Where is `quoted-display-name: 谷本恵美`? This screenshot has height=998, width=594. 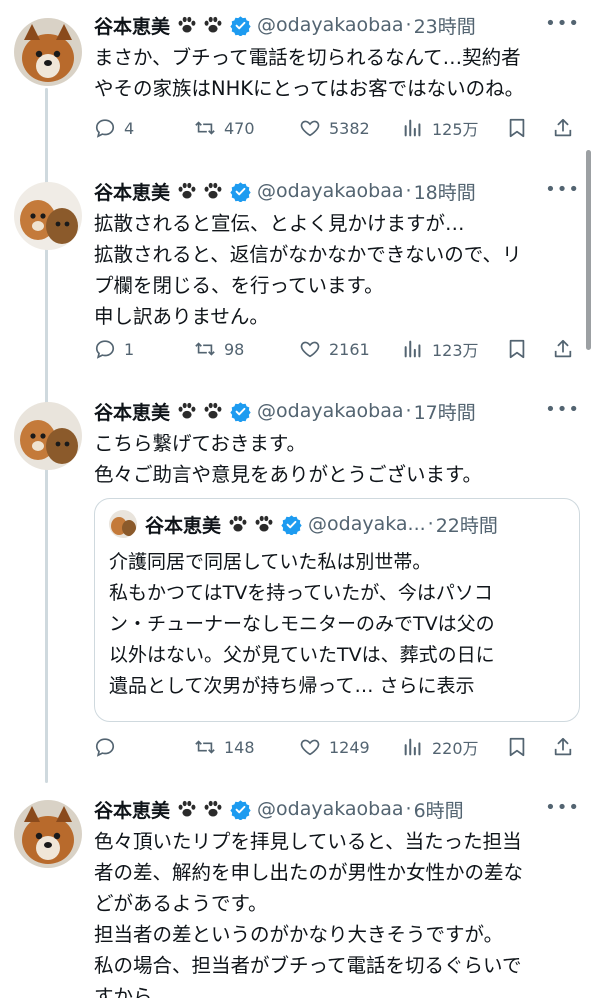 quoted-display-name: 谷本恵美 is located at coordinates (183, 525).